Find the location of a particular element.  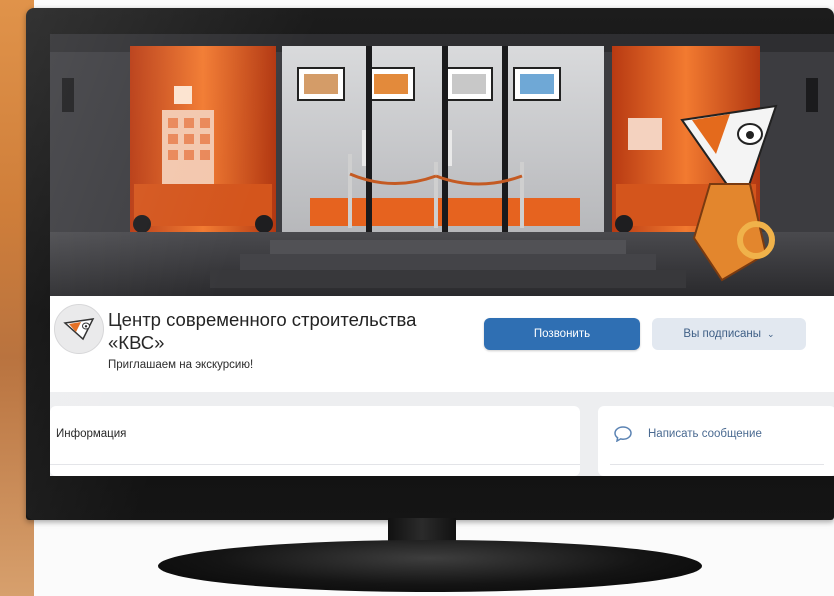

subscribed-button-label: Вы подписаны is located at coordinates (722, 334).